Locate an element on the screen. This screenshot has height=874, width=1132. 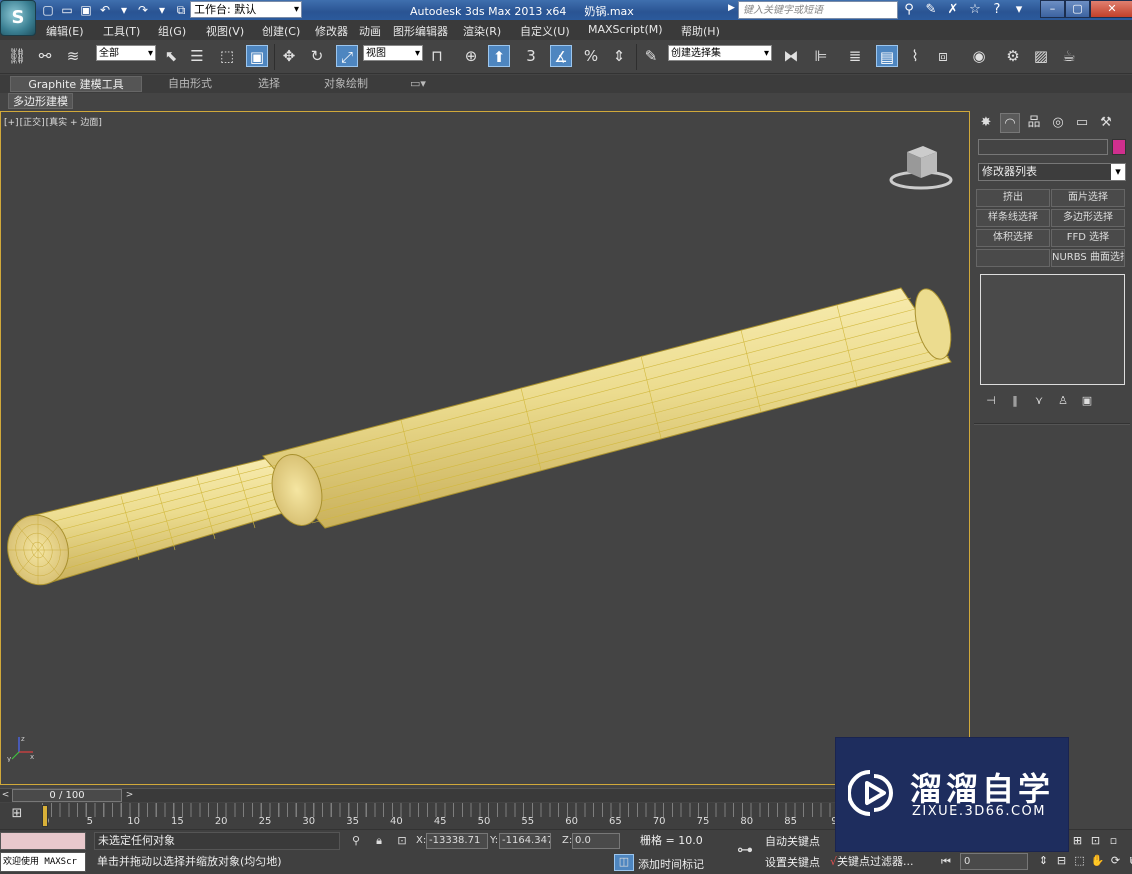
auto-key-button: 自动关键点 is located at coordinates (792, 841).